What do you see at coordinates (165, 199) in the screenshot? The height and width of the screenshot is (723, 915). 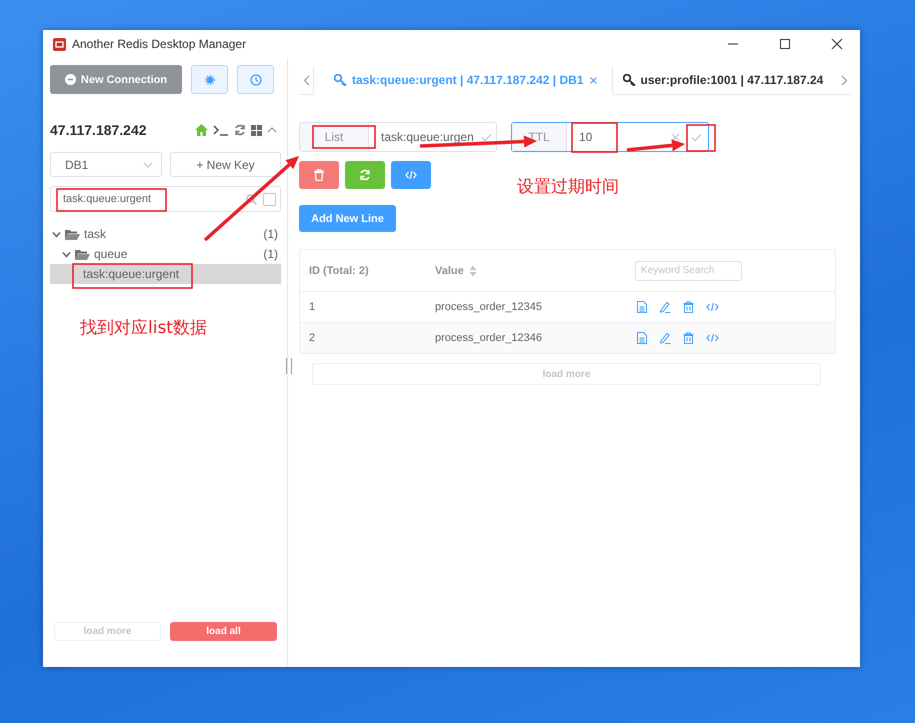 I see `search-field: task:queue:urgent` at bounding box center [165, 199].